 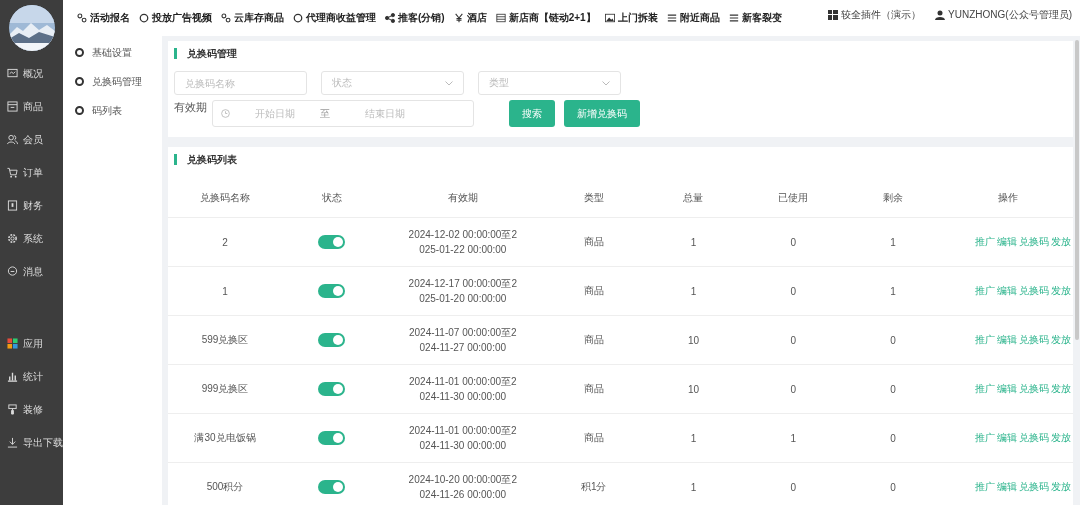 I want to click on status-select: 状态, so click(x=392, y=83).